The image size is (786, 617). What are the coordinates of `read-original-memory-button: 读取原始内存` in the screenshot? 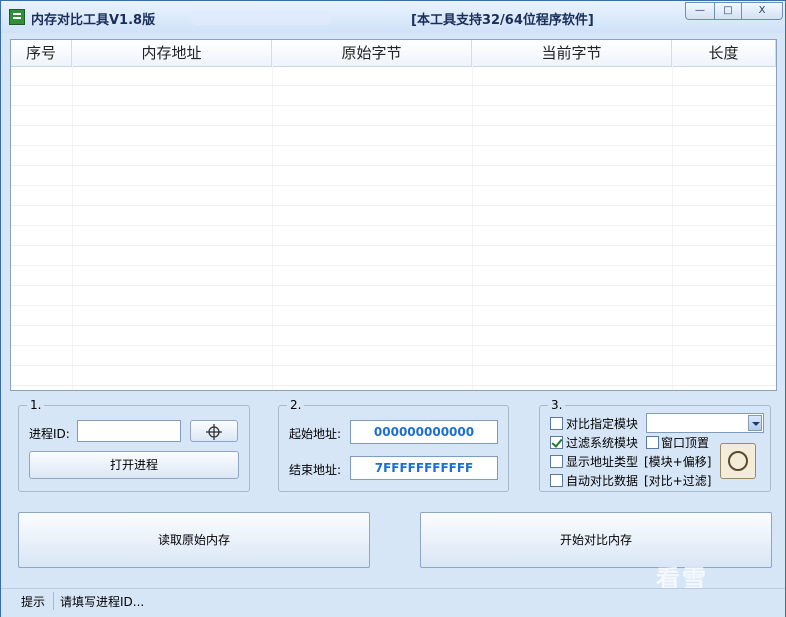 It's located at (194, 540).